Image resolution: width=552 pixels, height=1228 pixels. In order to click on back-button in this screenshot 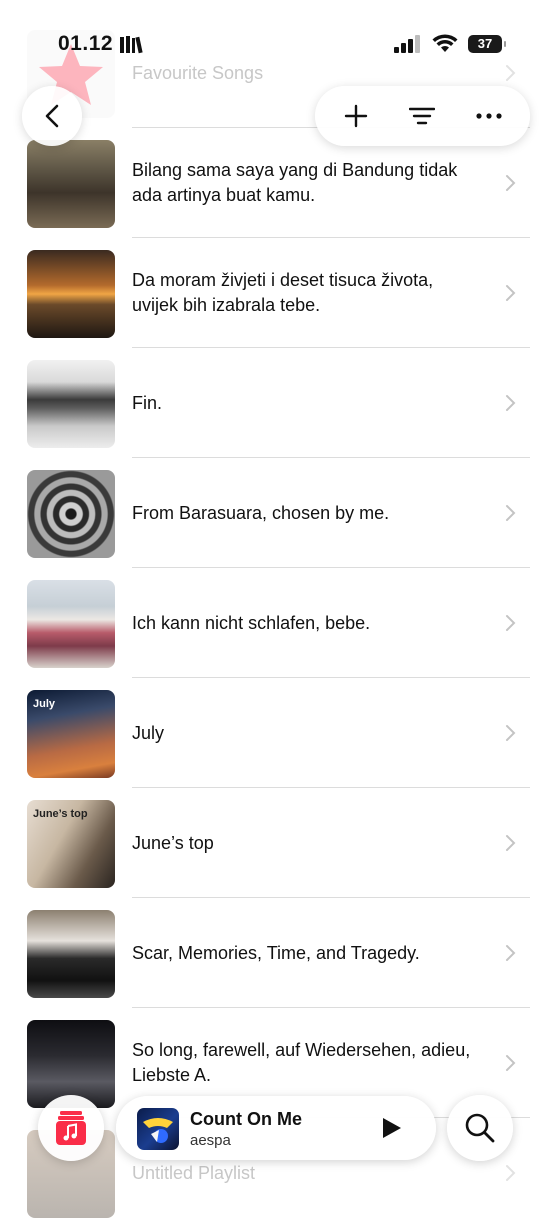, I will do `click(52, 116)`.